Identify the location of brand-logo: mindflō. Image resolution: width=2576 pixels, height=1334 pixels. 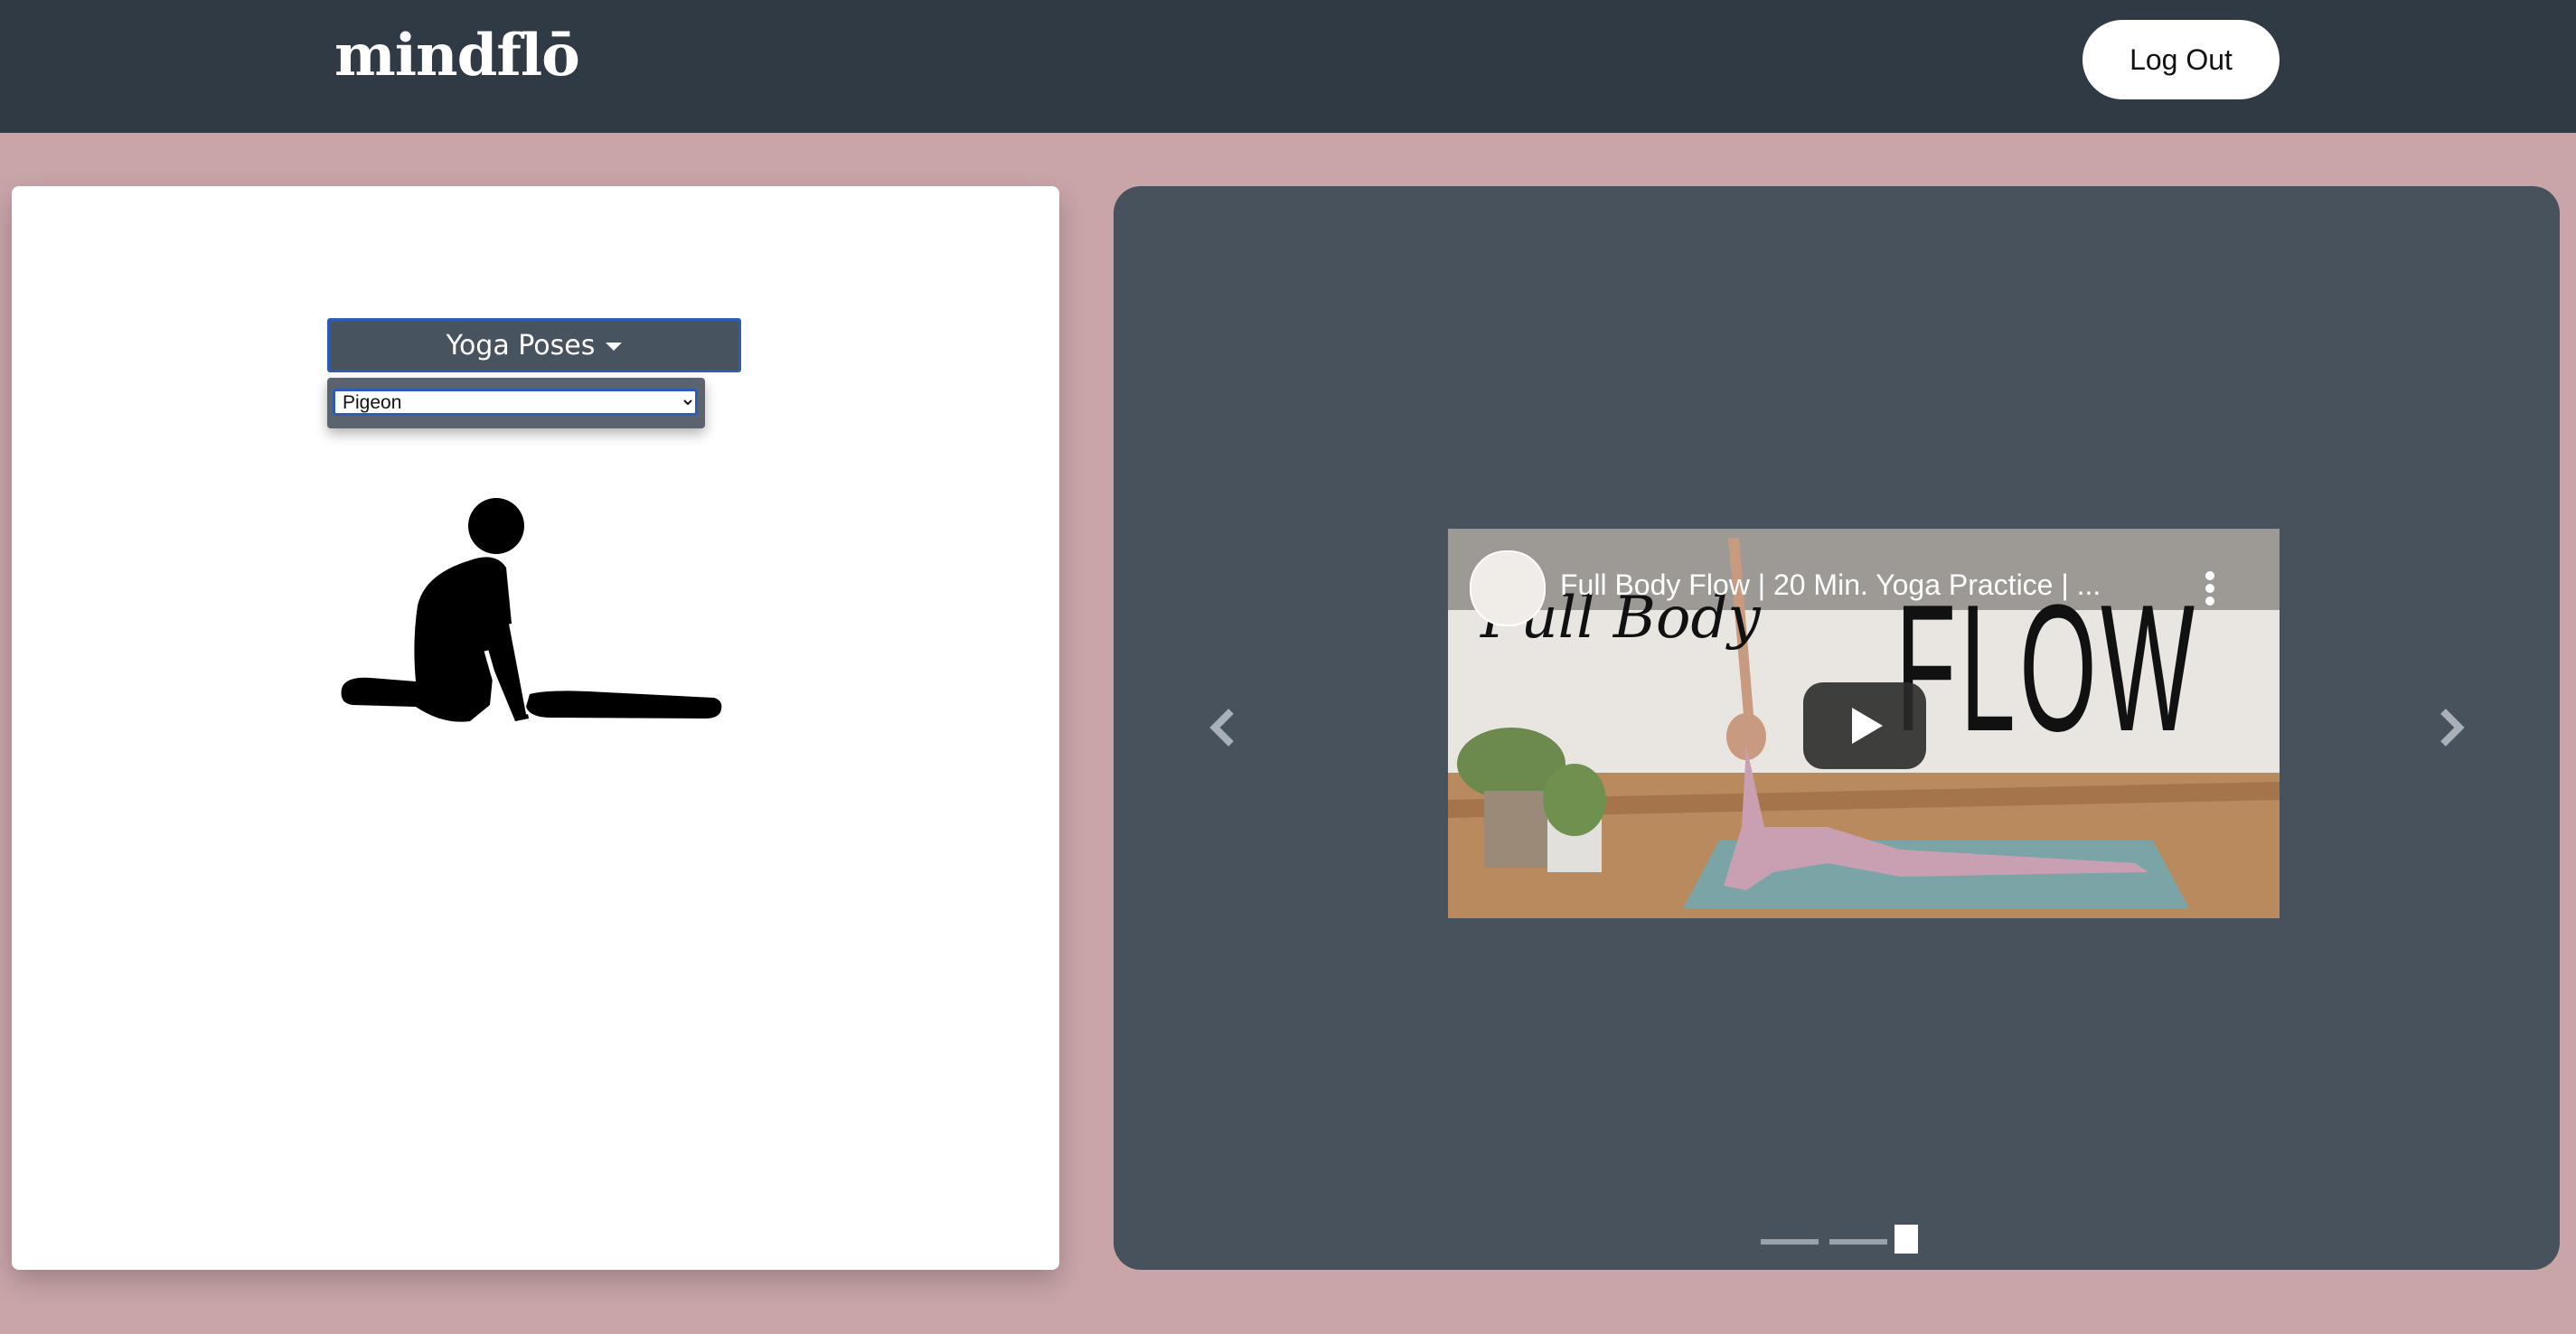
(457, 55).